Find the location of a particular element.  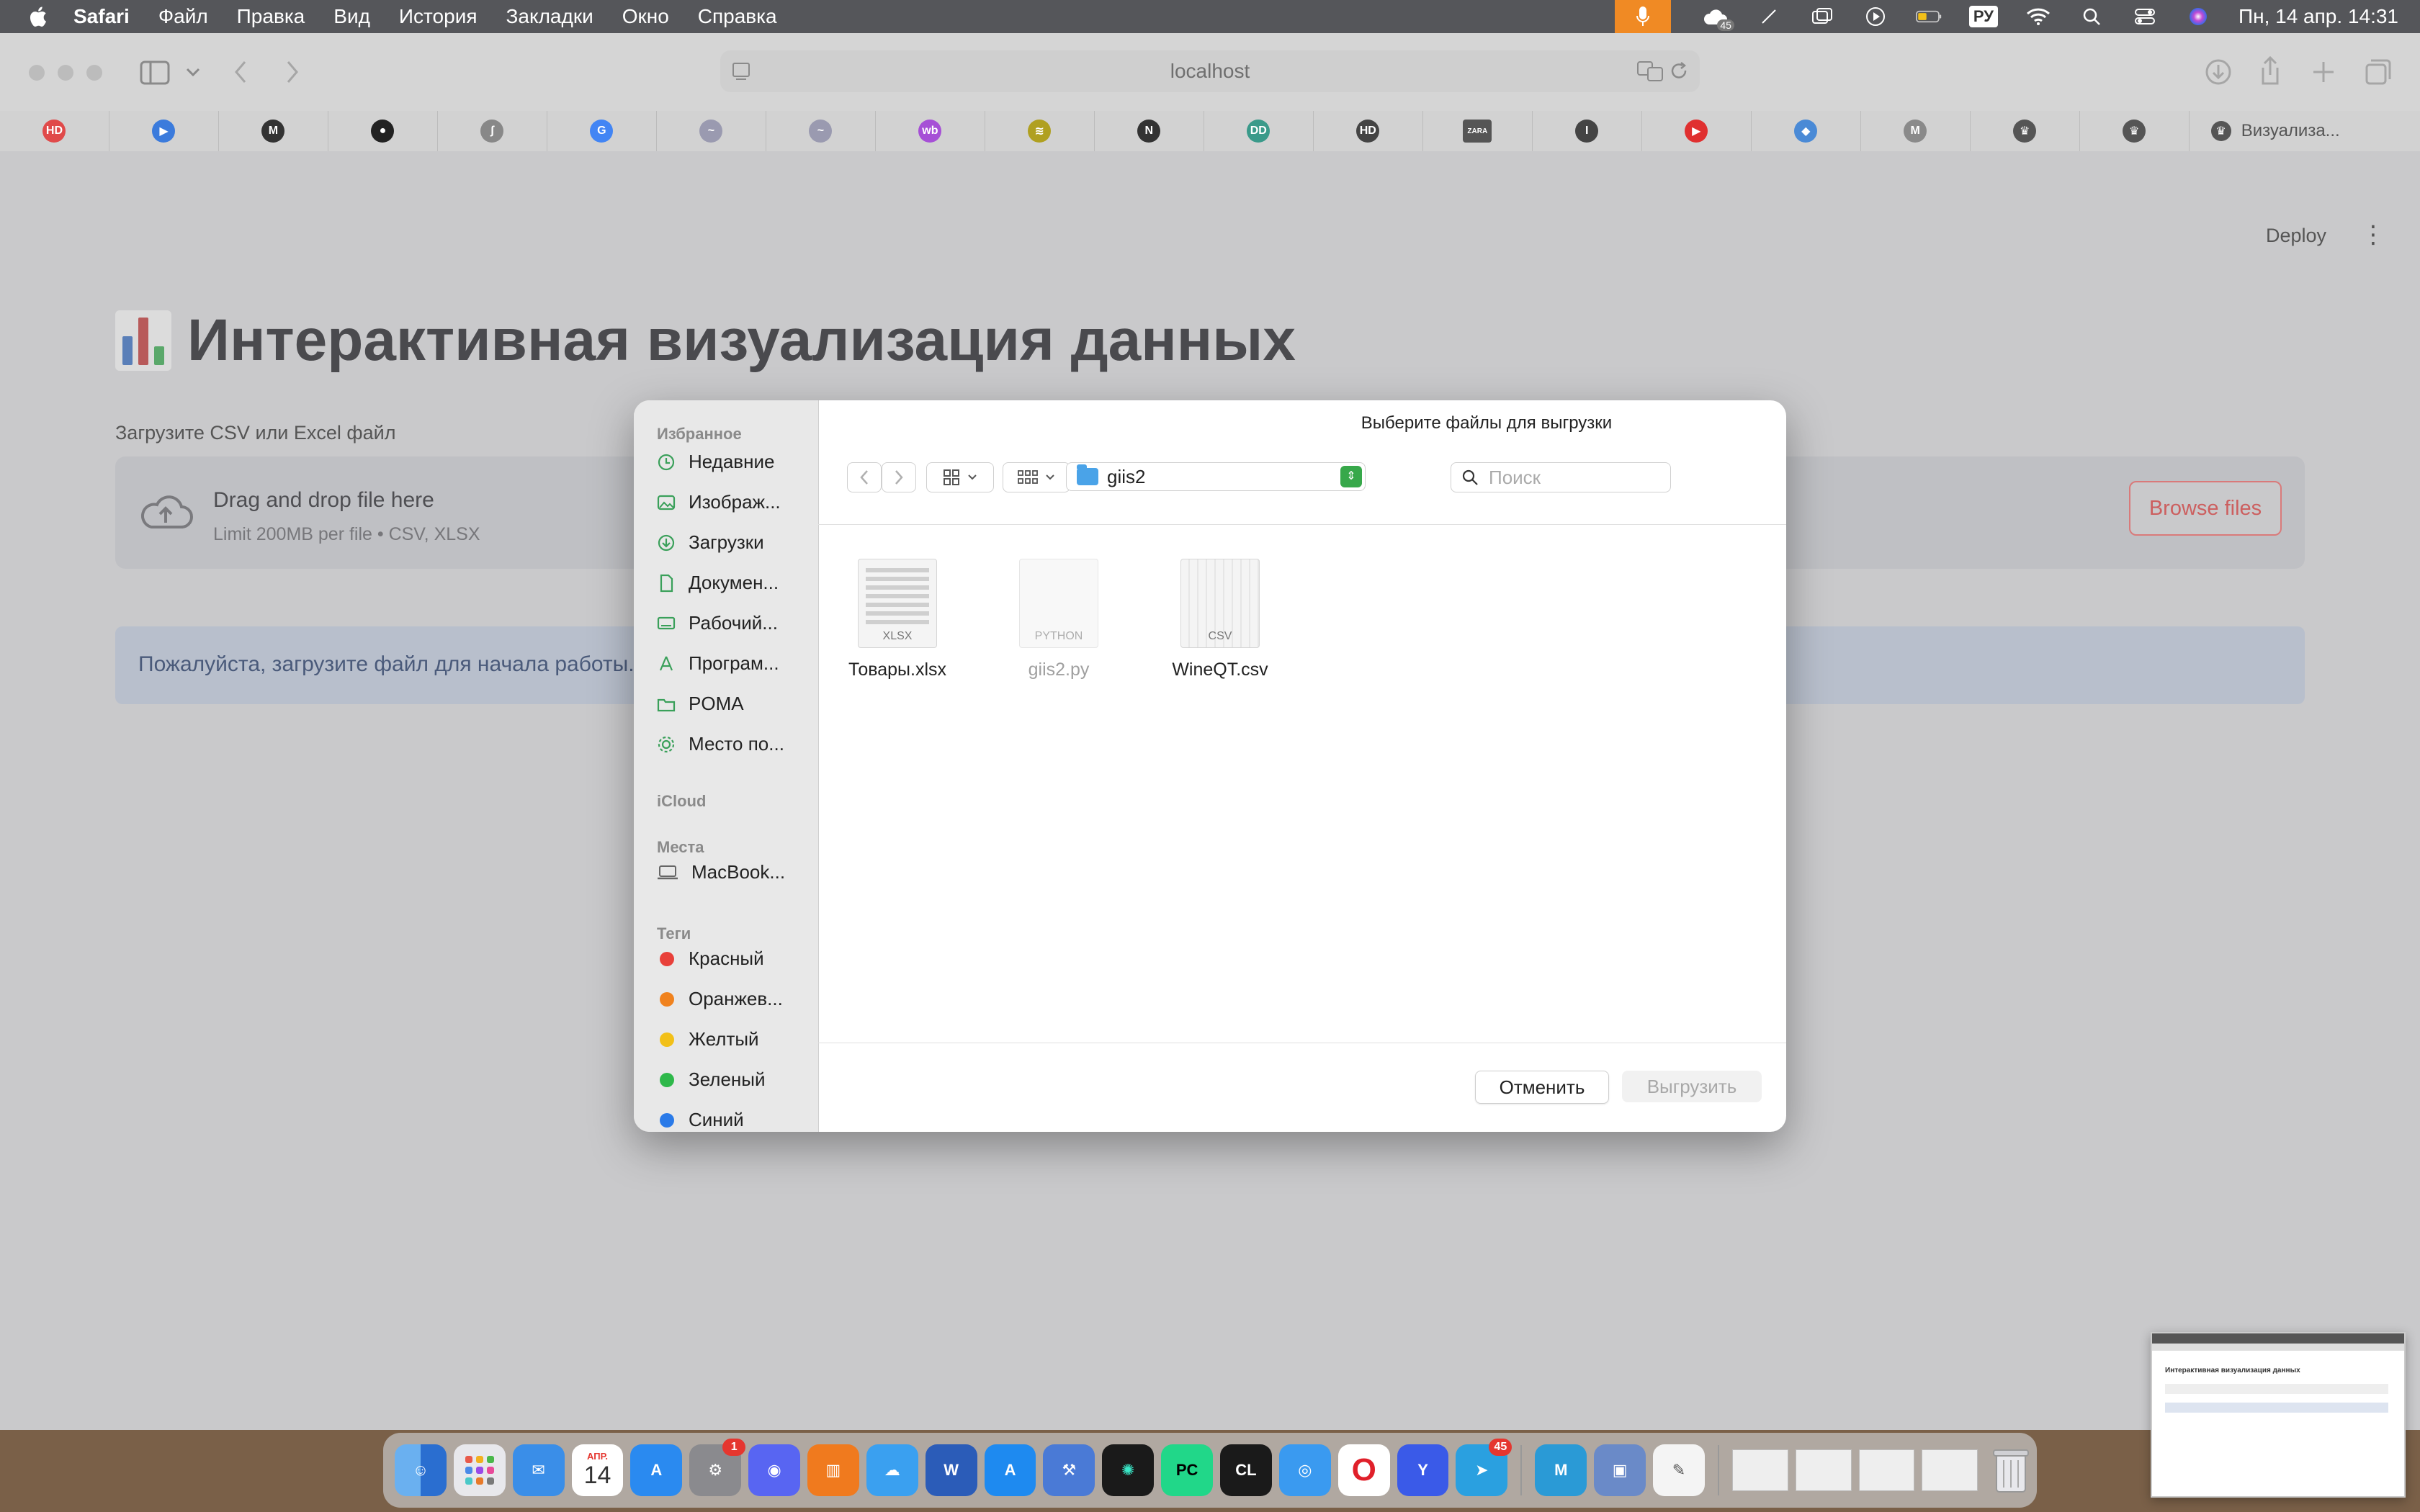

input-language-badge: РУ is located at coordinates (1983, 16).